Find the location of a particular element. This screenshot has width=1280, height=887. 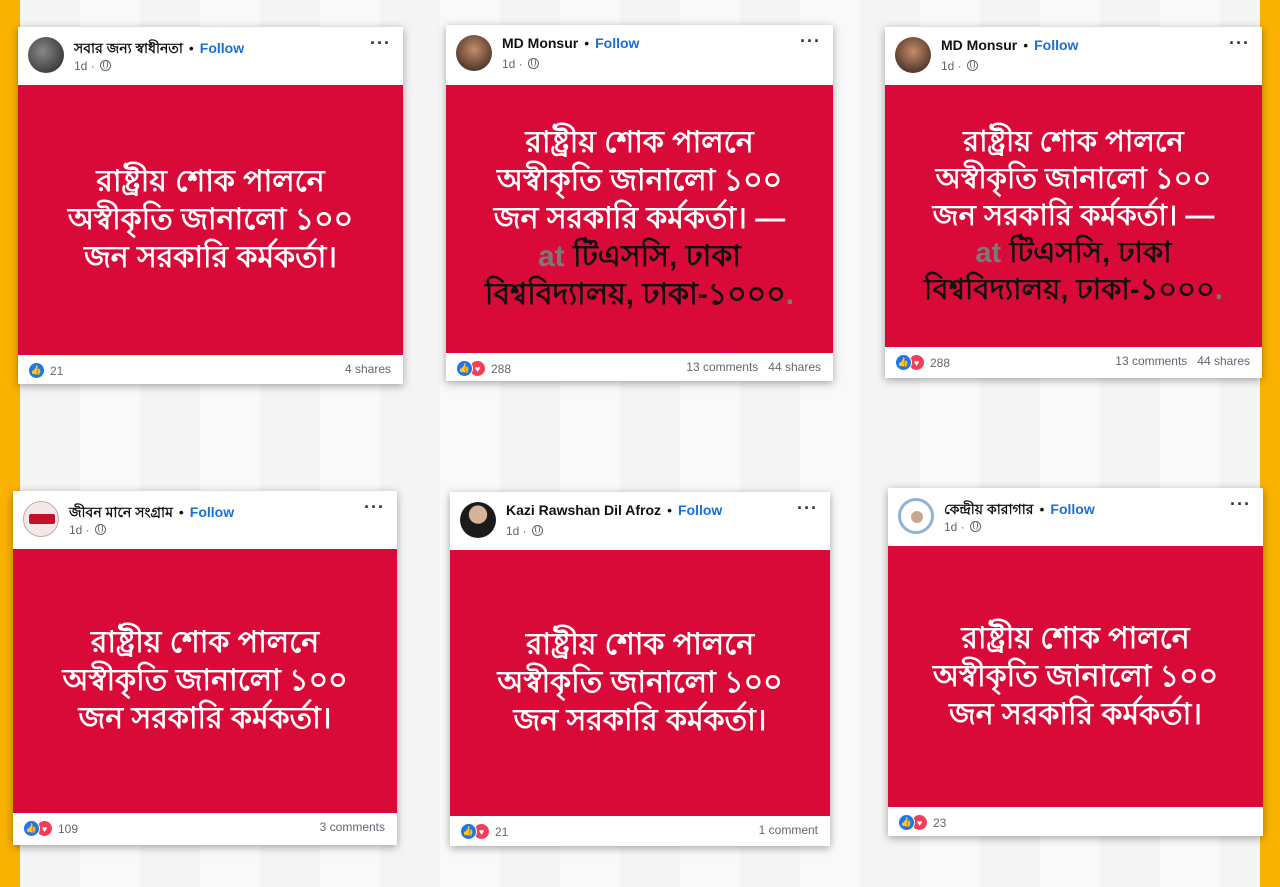

reactions: 👍 21 is located at coordinates (45, 370).